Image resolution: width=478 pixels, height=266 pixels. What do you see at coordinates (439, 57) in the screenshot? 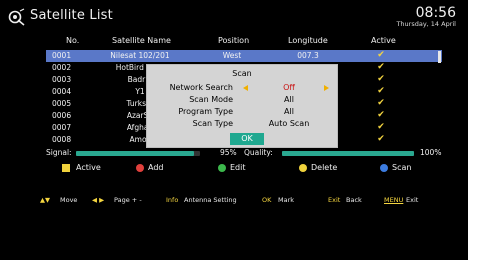
I see `scrollbar` at bounding box center [439, 57].